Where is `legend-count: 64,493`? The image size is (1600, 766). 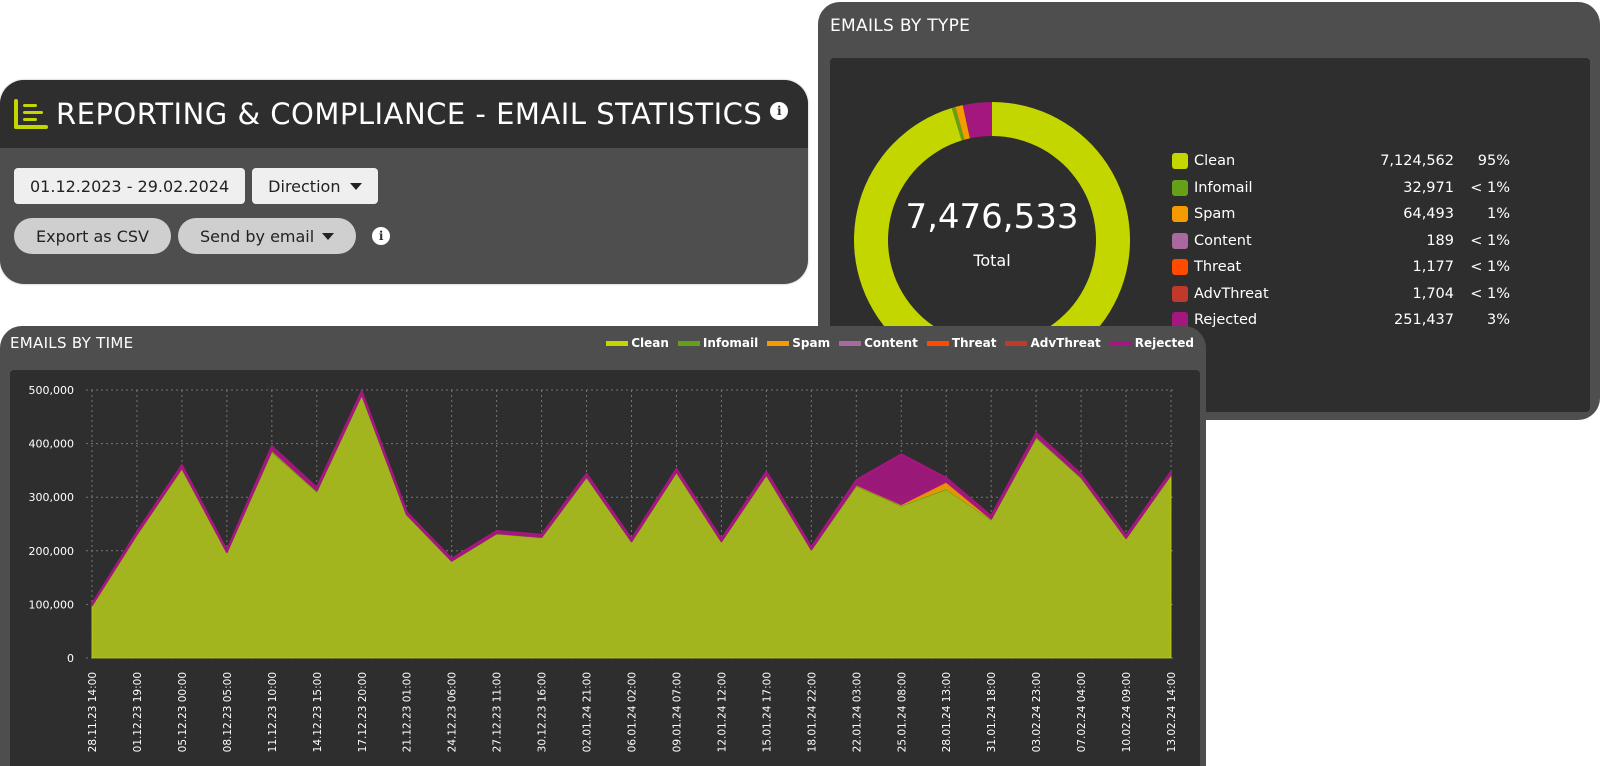 legend-count: 64,493 is located at coordinates (1428, 214).